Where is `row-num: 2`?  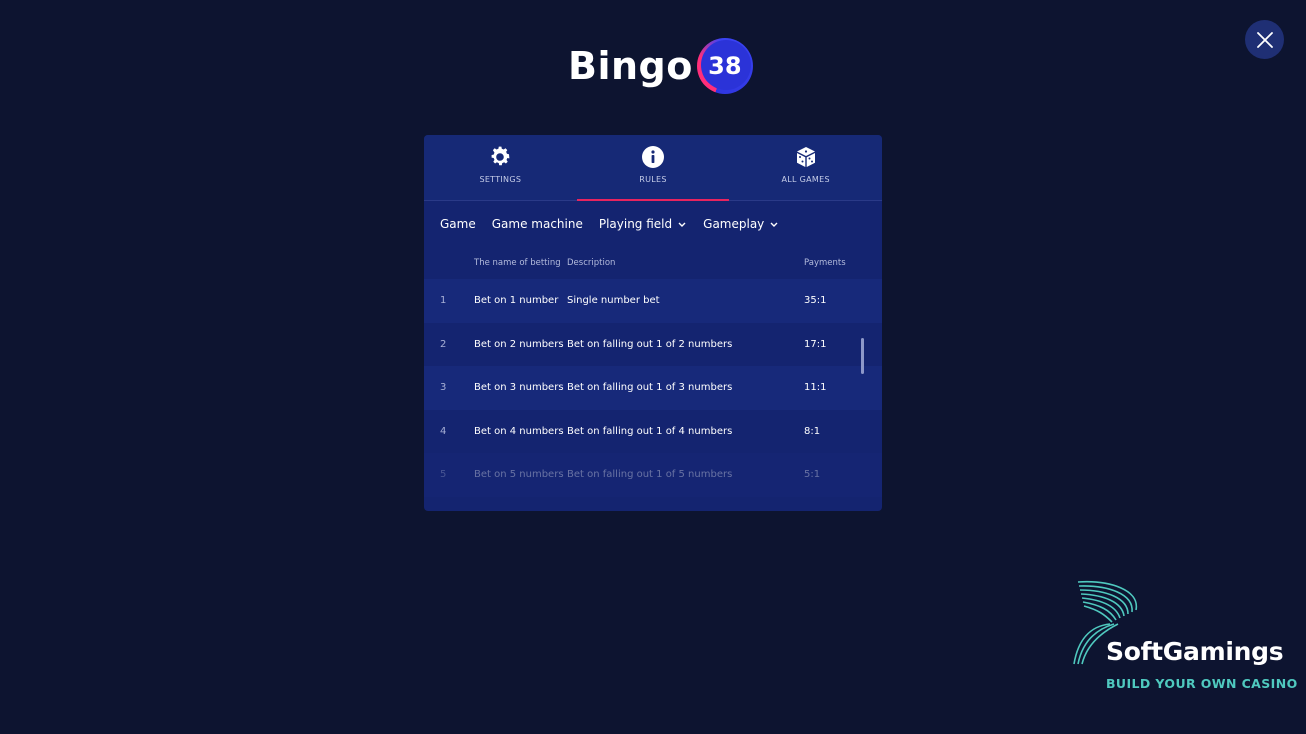 row-num: 2 is located at coordinates (443, 344).